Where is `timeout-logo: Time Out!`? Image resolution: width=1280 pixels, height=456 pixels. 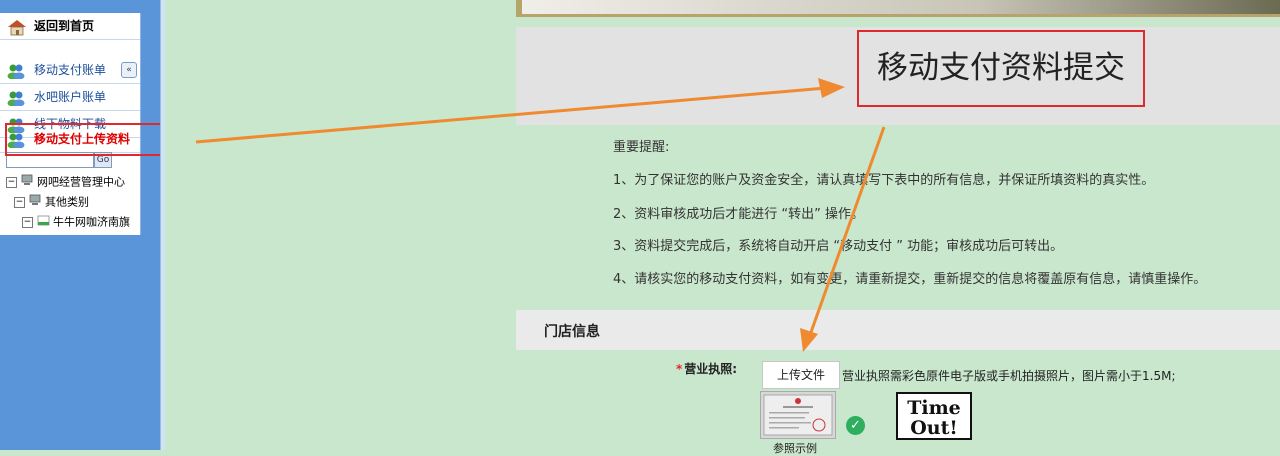 timeout-logo: Time Out! is located at coordinates (934, 416).